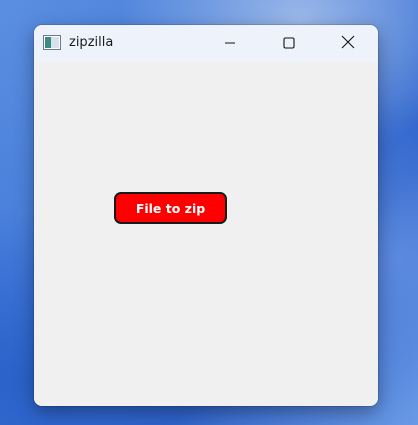 Image resolution: width=418 pixels, height=425 pixels. Describe the element at coordinates (206, 43) in the screenshot. I see `title-bar: zipzilla` at that location.